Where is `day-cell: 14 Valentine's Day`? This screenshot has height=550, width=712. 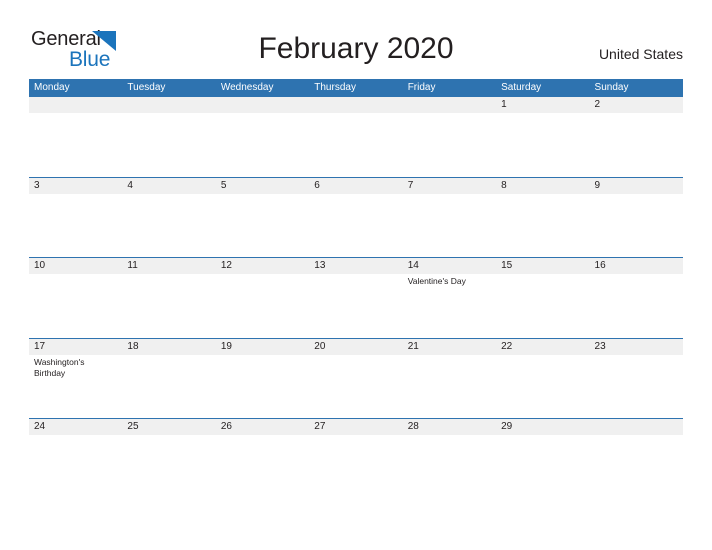 day-cell: 14 Valentine's Day is located at coordinates (449, 297).